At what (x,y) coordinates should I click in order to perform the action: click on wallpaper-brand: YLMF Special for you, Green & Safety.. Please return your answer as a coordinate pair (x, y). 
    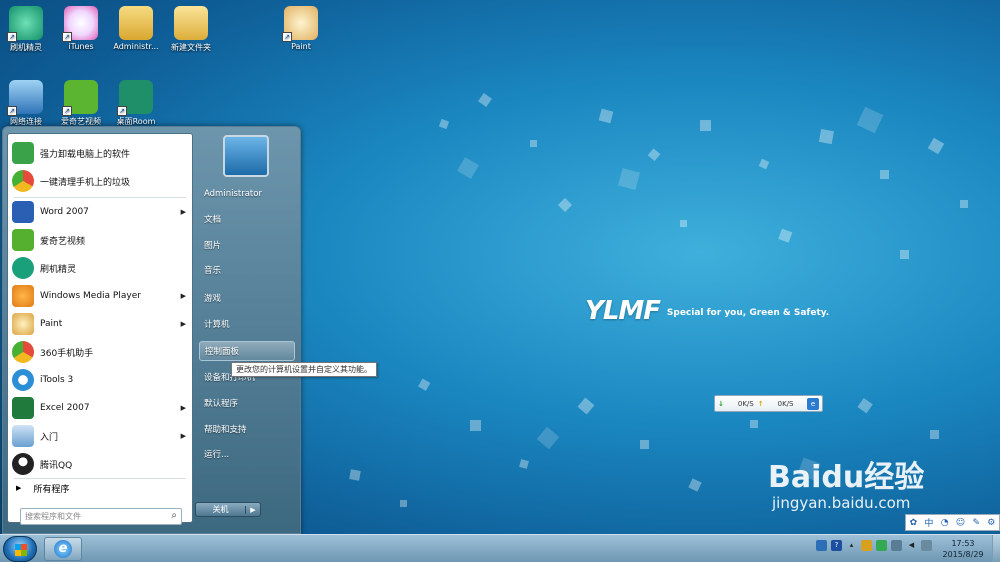
    Looking at the image, I should click on (707, 311).